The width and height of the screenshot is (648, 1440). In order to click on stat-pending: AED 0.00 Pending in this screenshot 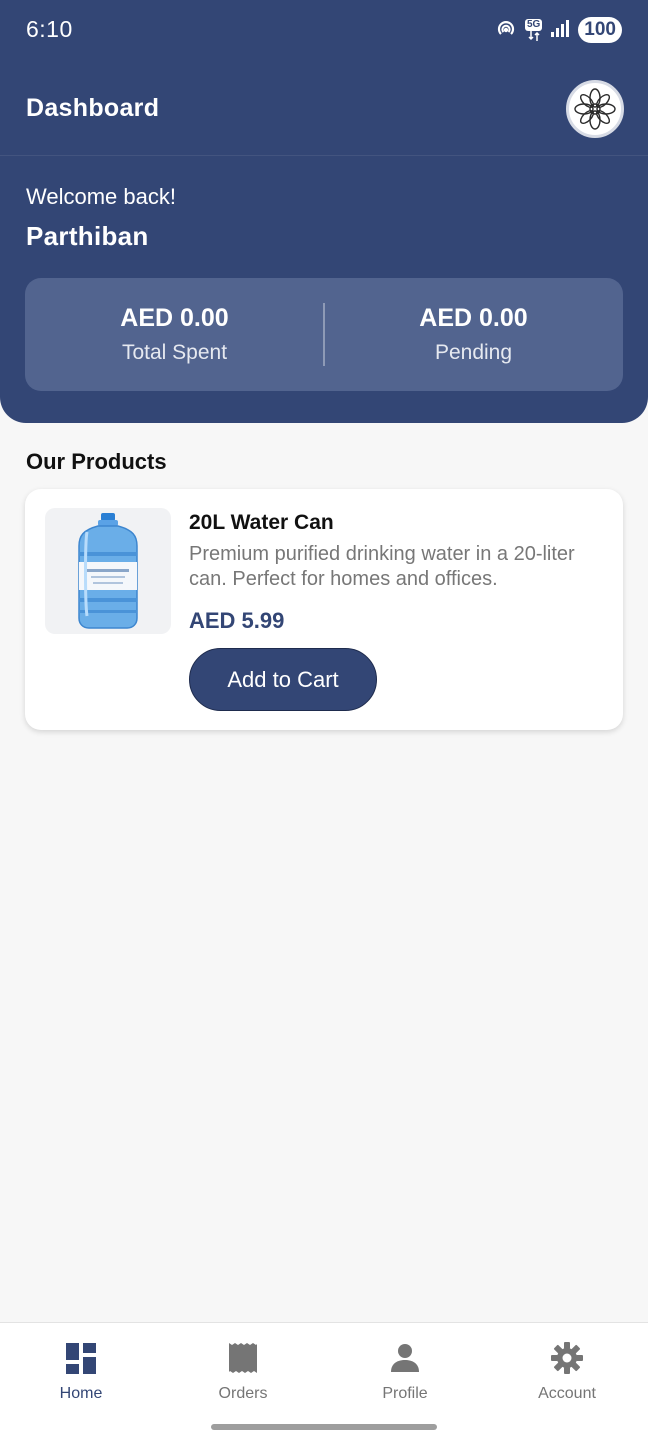, I will do `click(473, 334)`.